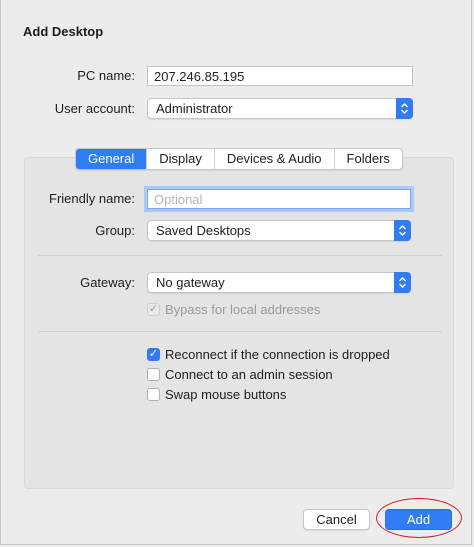 The width and height of the screenshot is (474, 547). Describe the element at coordinates (115, 230) in the screenshot. I see `group-label: Group:` at that location.